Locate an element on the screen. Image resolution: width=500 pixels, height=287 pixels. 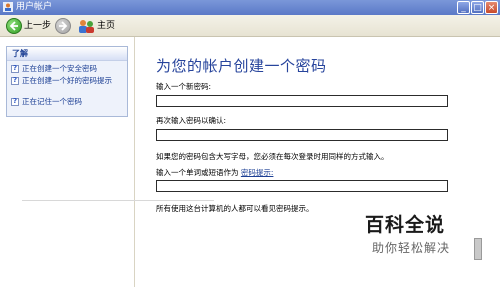
user-accounts-icon is located at coordinates (8, 7).